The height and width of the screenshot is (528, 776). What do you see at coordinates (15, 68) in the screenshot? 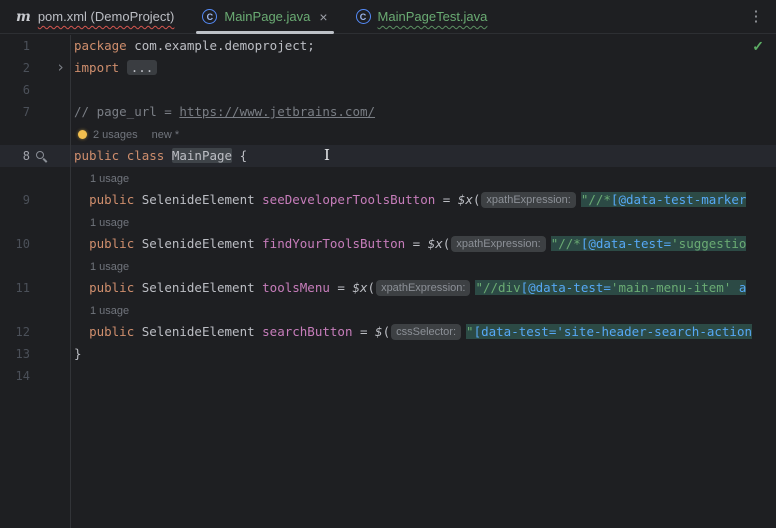
I see `line-number: 2` at bounding box center [15, 68].